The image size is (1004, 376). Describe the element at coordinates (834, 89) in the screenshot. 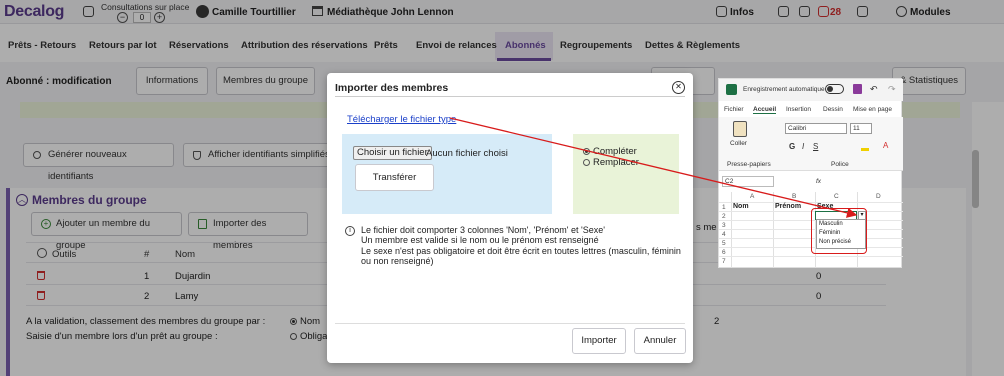

I see `autosave-toggle` at that location.